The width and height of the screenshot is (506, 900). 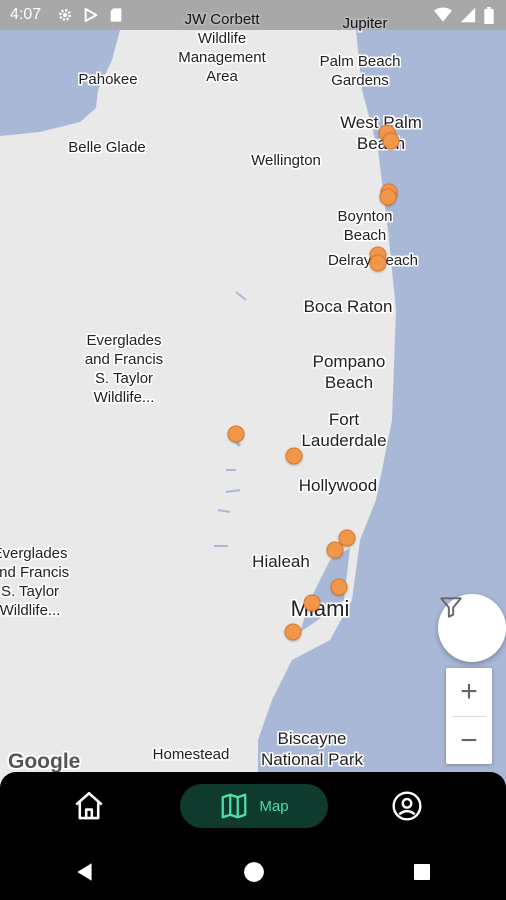 I want to click on status-time: 4:07, so click(x=26, y=14).